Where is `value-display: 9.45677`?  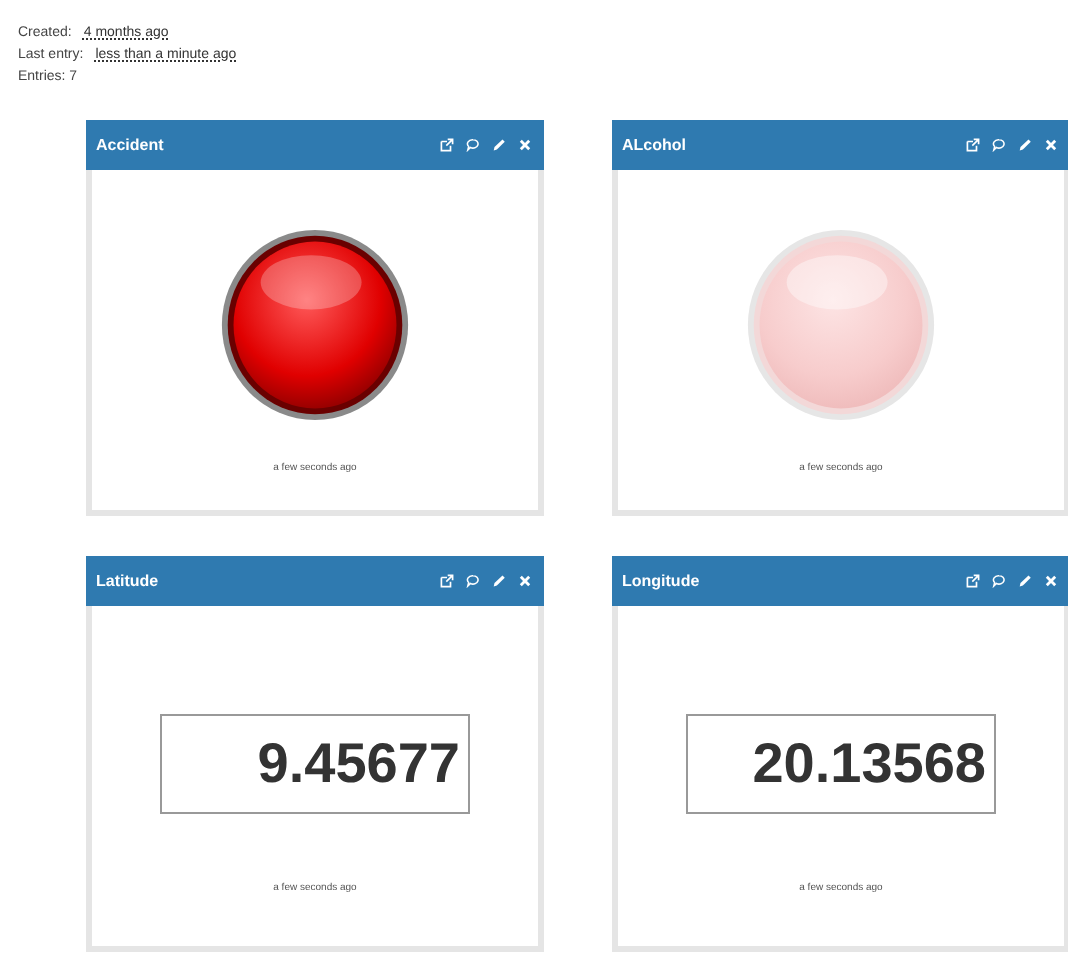
value-display: 9.45677 is located at coordinates (315, 764).